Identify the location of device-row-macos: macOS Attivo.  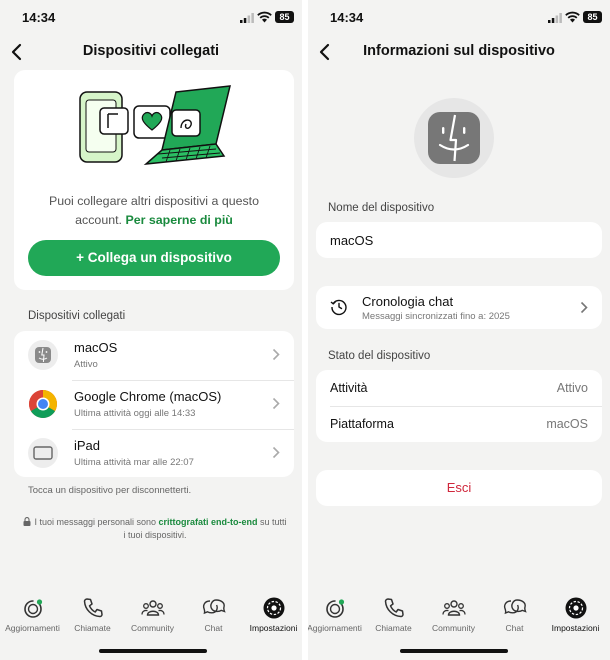
(154, 355).